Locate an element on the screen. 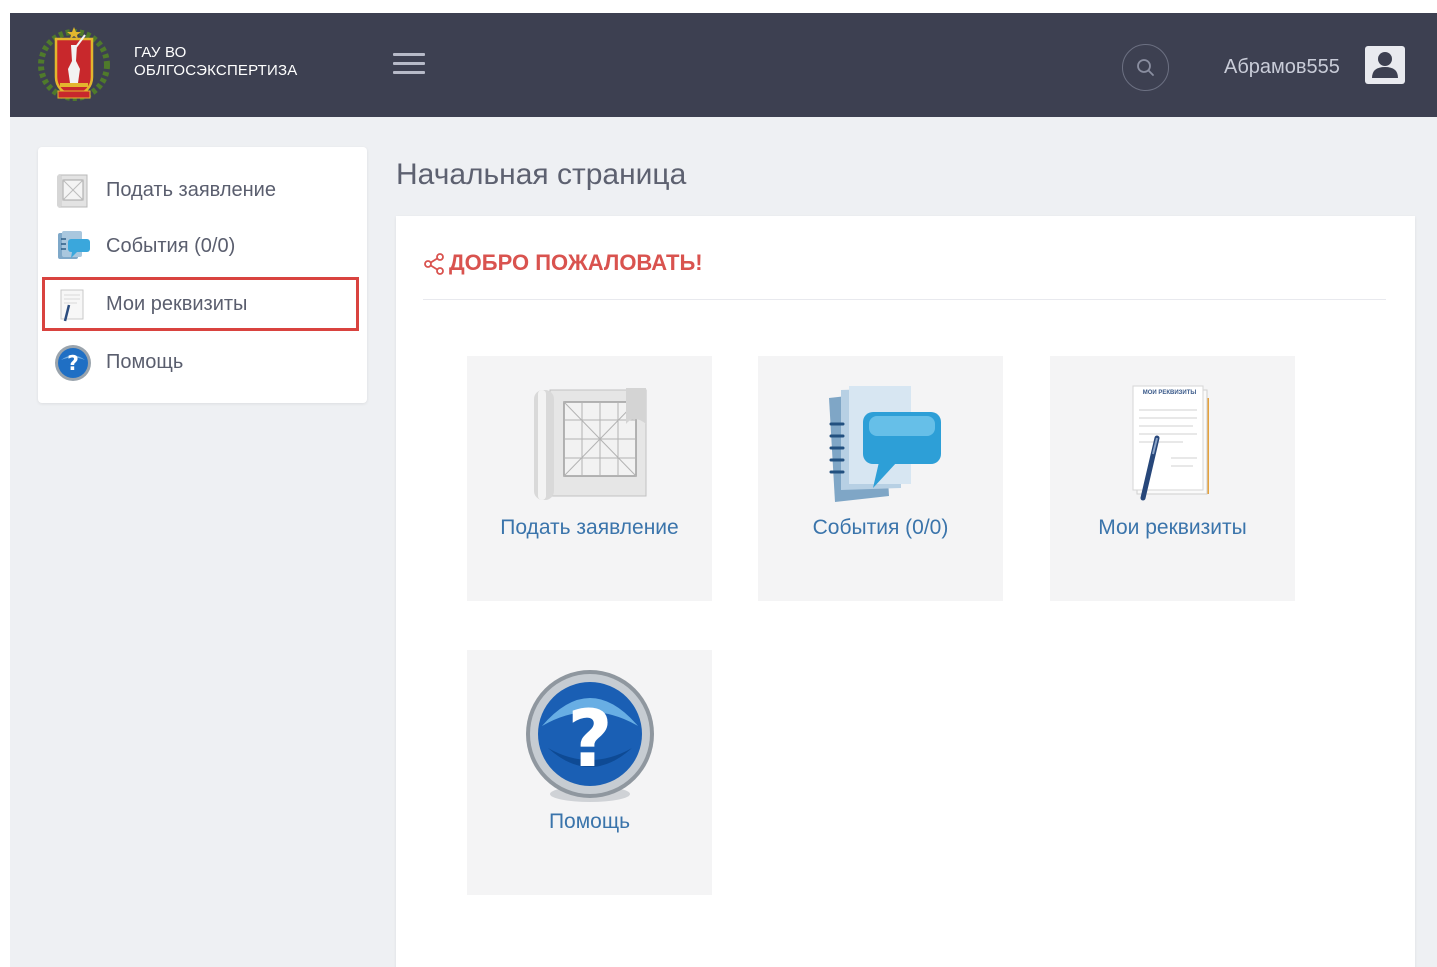 This screenshot has width=1437, height=967. tile-label: Мои реквизиты is located at coordinates (1172, 527).